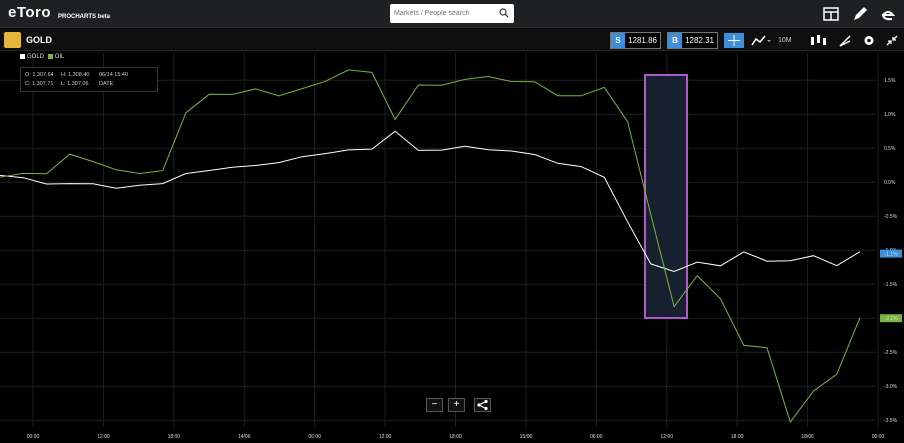 Image resolution: width=904 pixels, height=443 pixels. I want to click on sell-button: S 1281.86, so click(635, 40).